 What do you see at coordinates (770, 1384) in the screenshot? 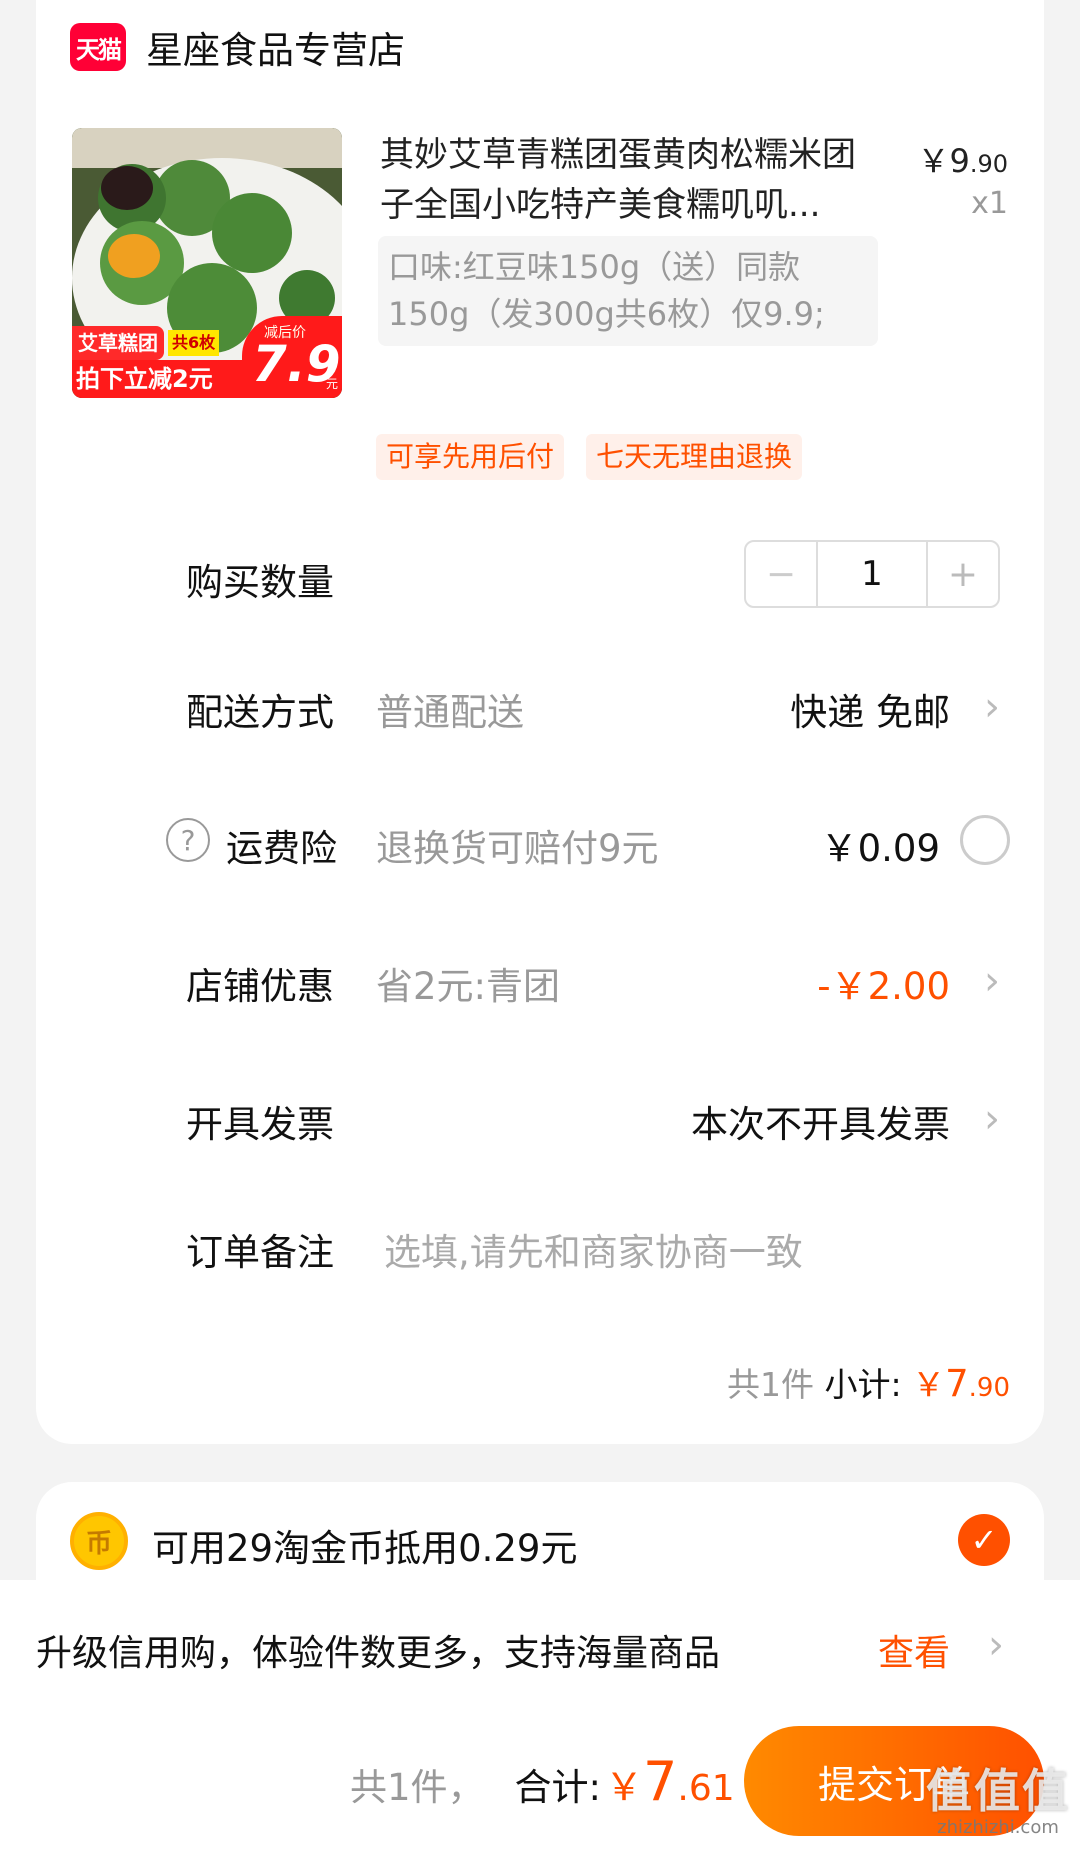
I see `subtotal-count: 共1件` at bounding box center [770, 1384].